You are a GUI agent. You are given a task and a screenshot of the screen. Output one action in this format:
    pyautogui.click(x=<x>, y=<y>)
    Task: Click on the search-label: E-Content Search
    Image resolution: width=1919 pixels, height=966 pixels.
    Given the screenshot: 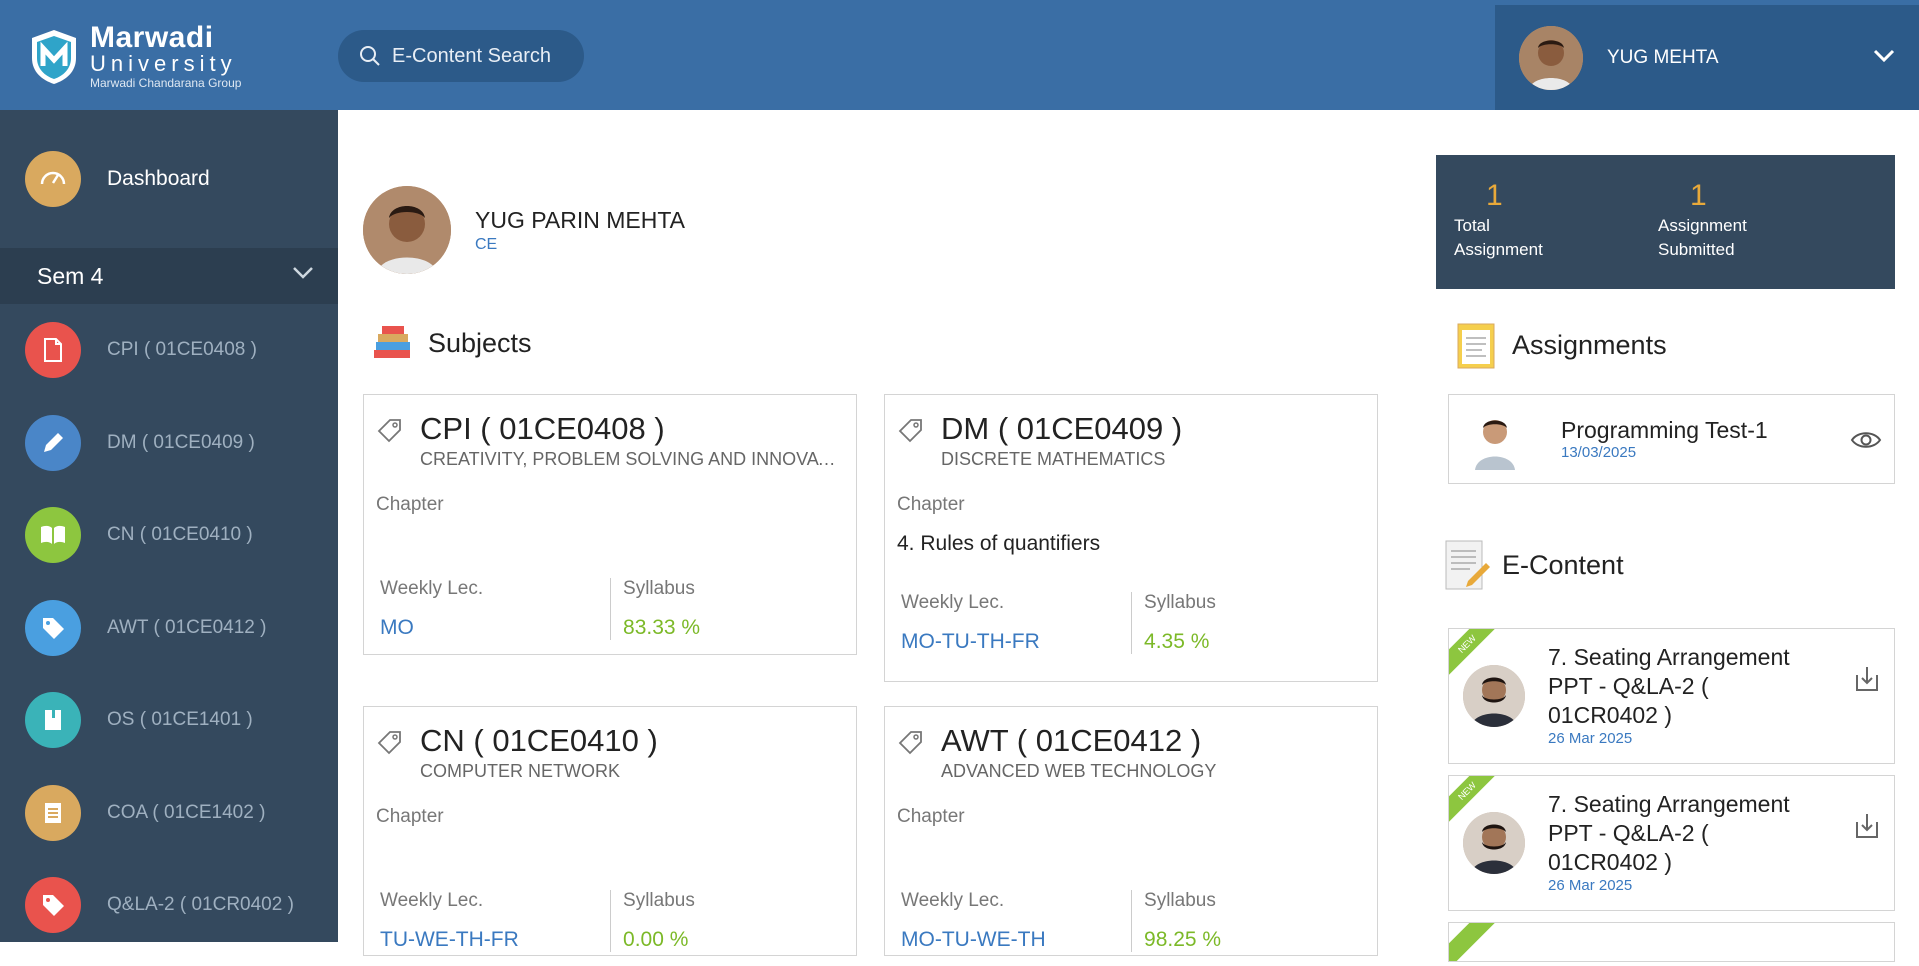 What is the action you would take?
    pyautogui.click(x=471, y=55)
    